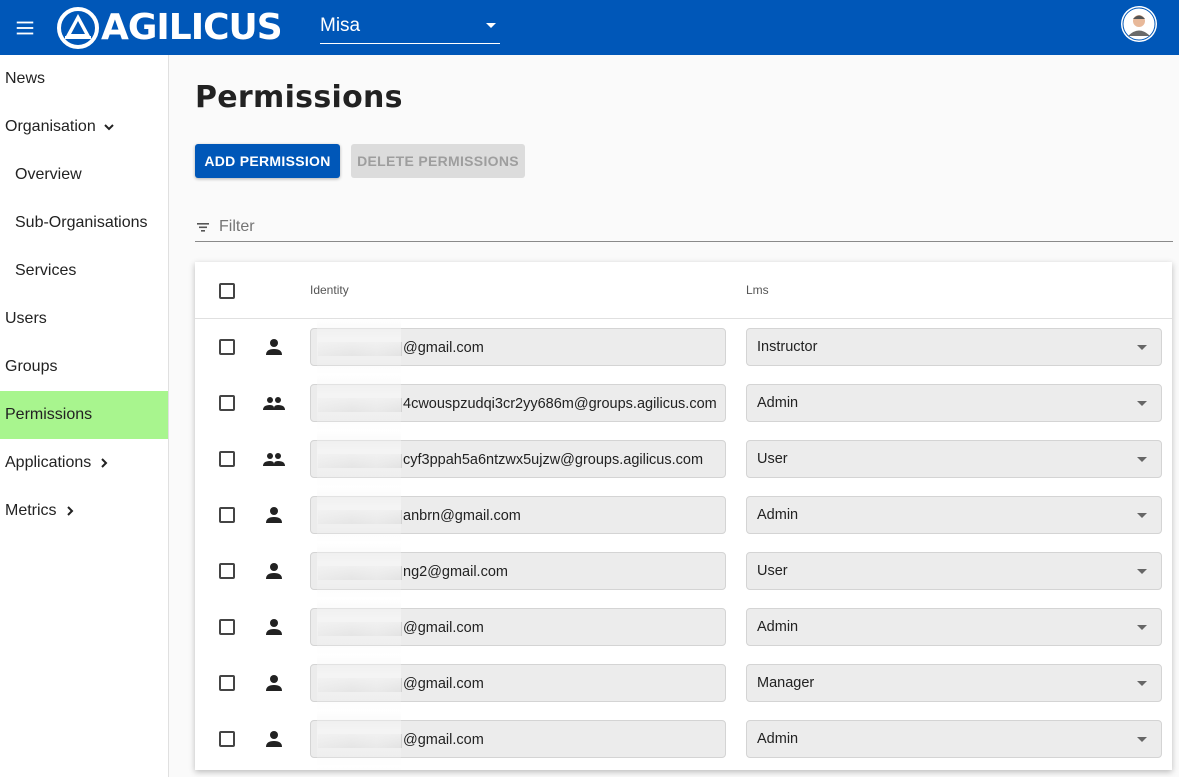 This screenshot has height=777, width=1179. I want to click on sidebar-item-news: News, so click(84, 79).